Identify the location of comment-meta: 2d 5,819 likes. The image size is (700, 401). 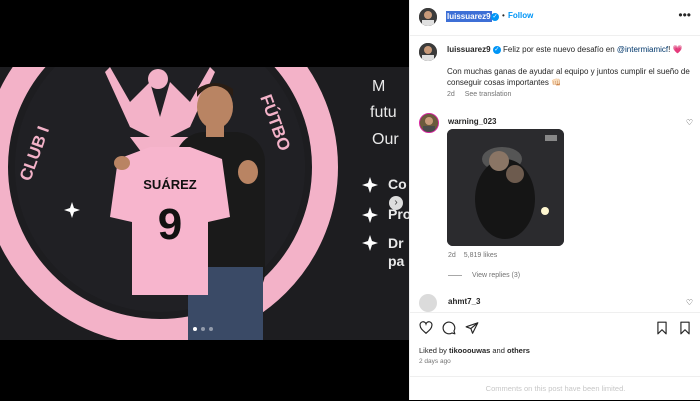
(475, 255).